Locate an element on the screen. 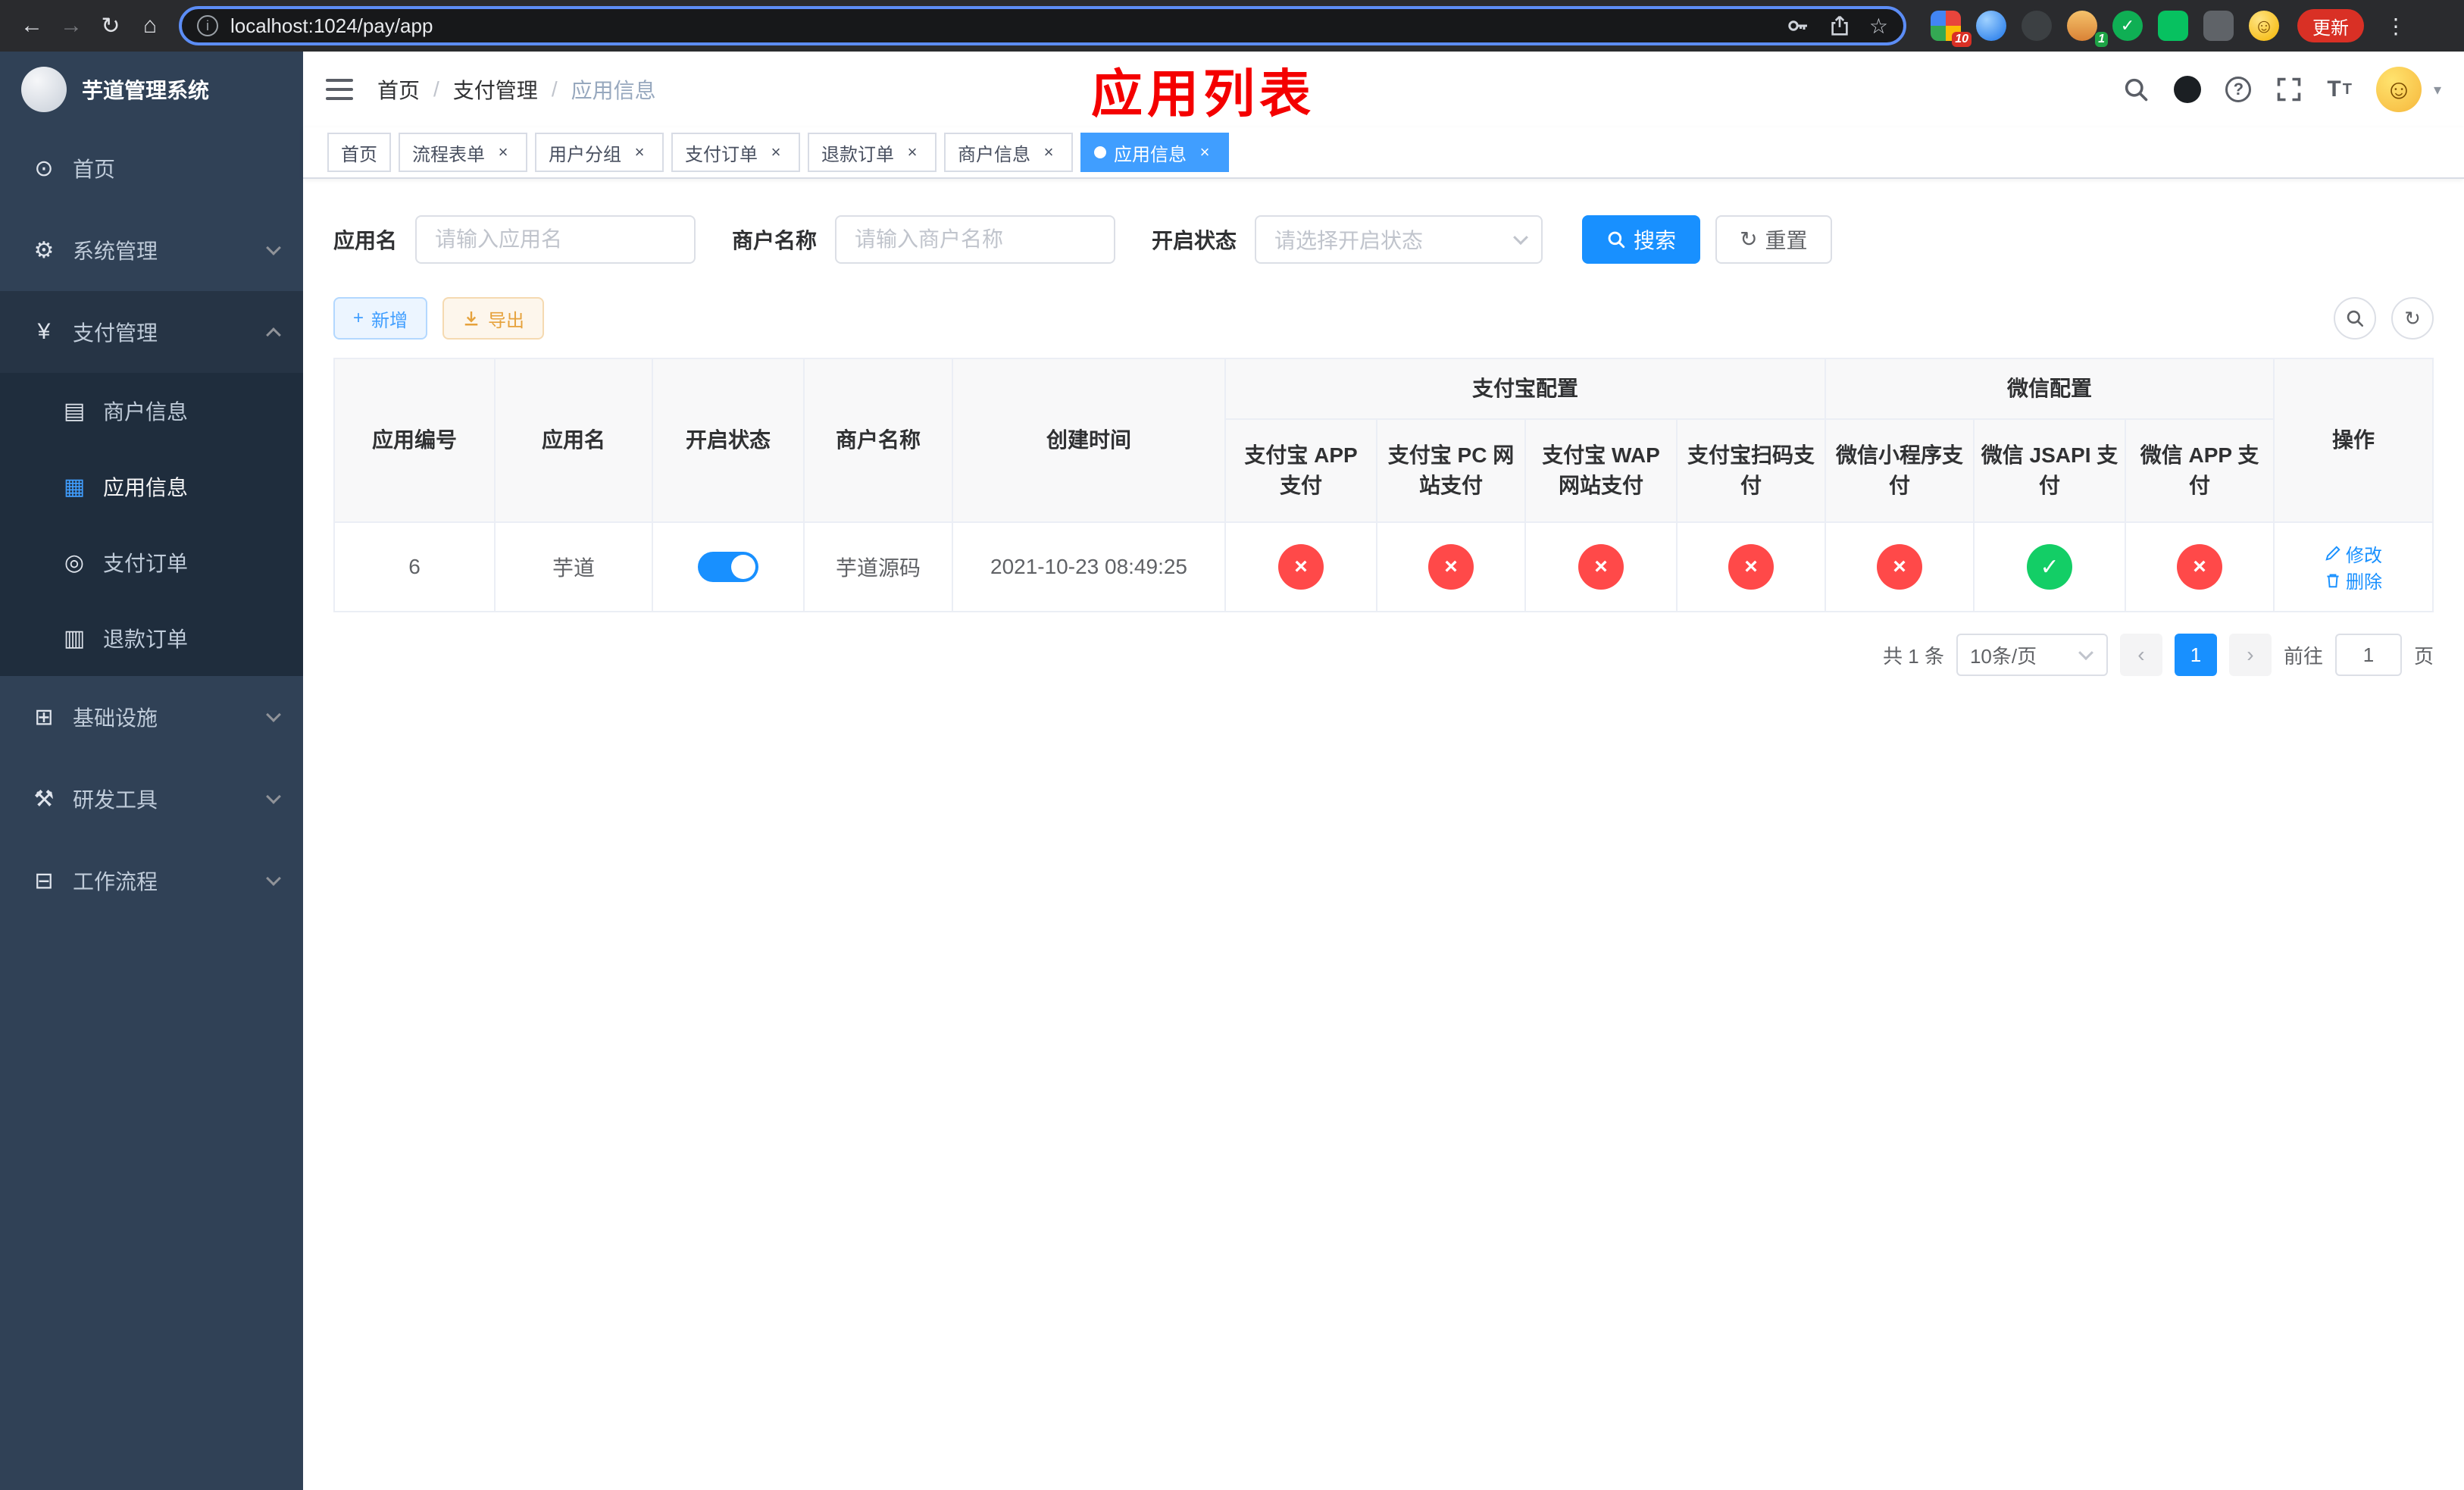  page-unit: 页 is located at coordinates (2423, 656).